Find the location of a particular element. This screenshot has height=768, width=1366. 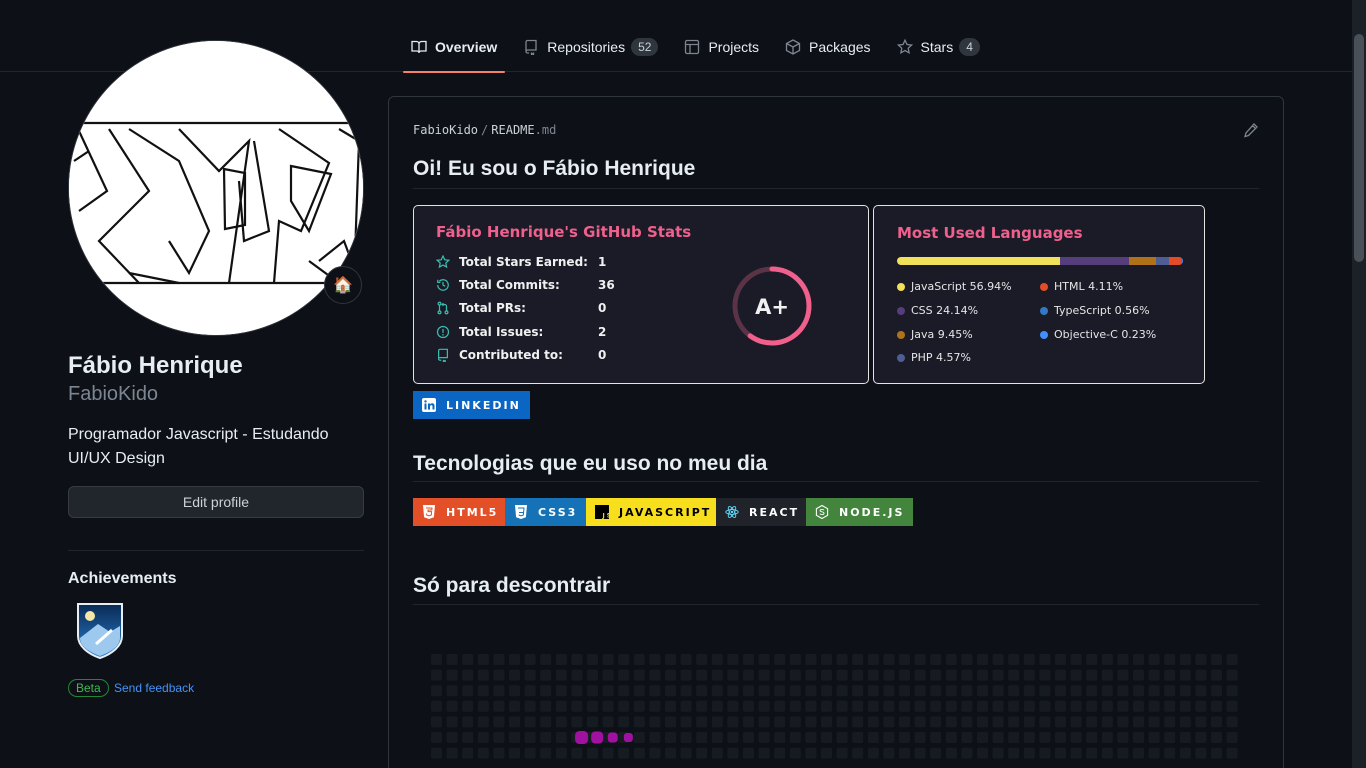

heading-rule is located at coordinates (836, 604).